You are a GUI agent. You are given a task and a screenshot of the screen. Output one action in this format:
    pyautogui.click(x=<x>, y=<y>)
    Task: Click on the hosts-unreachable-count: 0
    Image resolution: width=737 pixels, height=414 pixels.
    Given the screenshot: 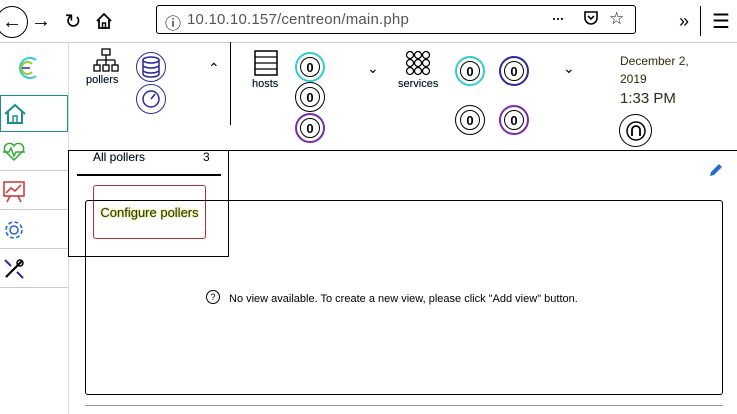 What is the action you would take?
    pyautogui.click(x=310, y=97)
    